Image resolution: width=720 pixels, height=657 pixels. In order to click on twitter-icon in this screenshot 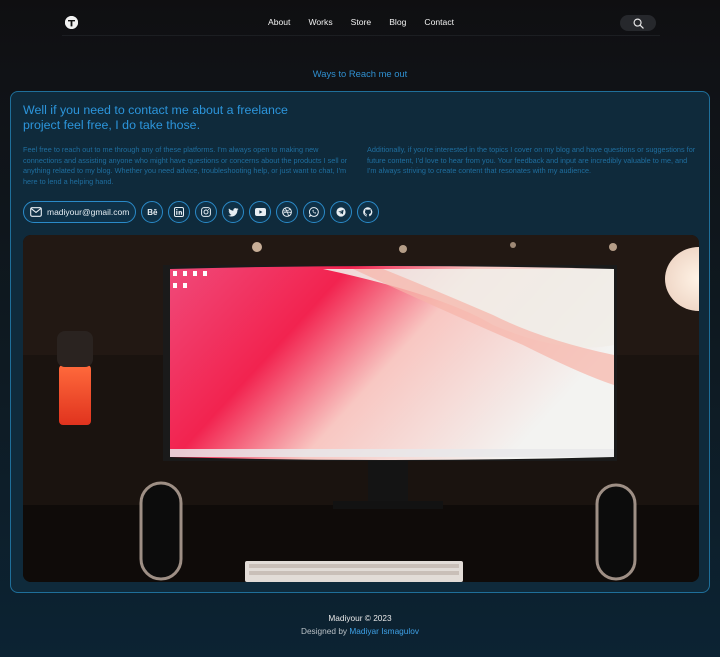, I will do `click(233, 211)`.